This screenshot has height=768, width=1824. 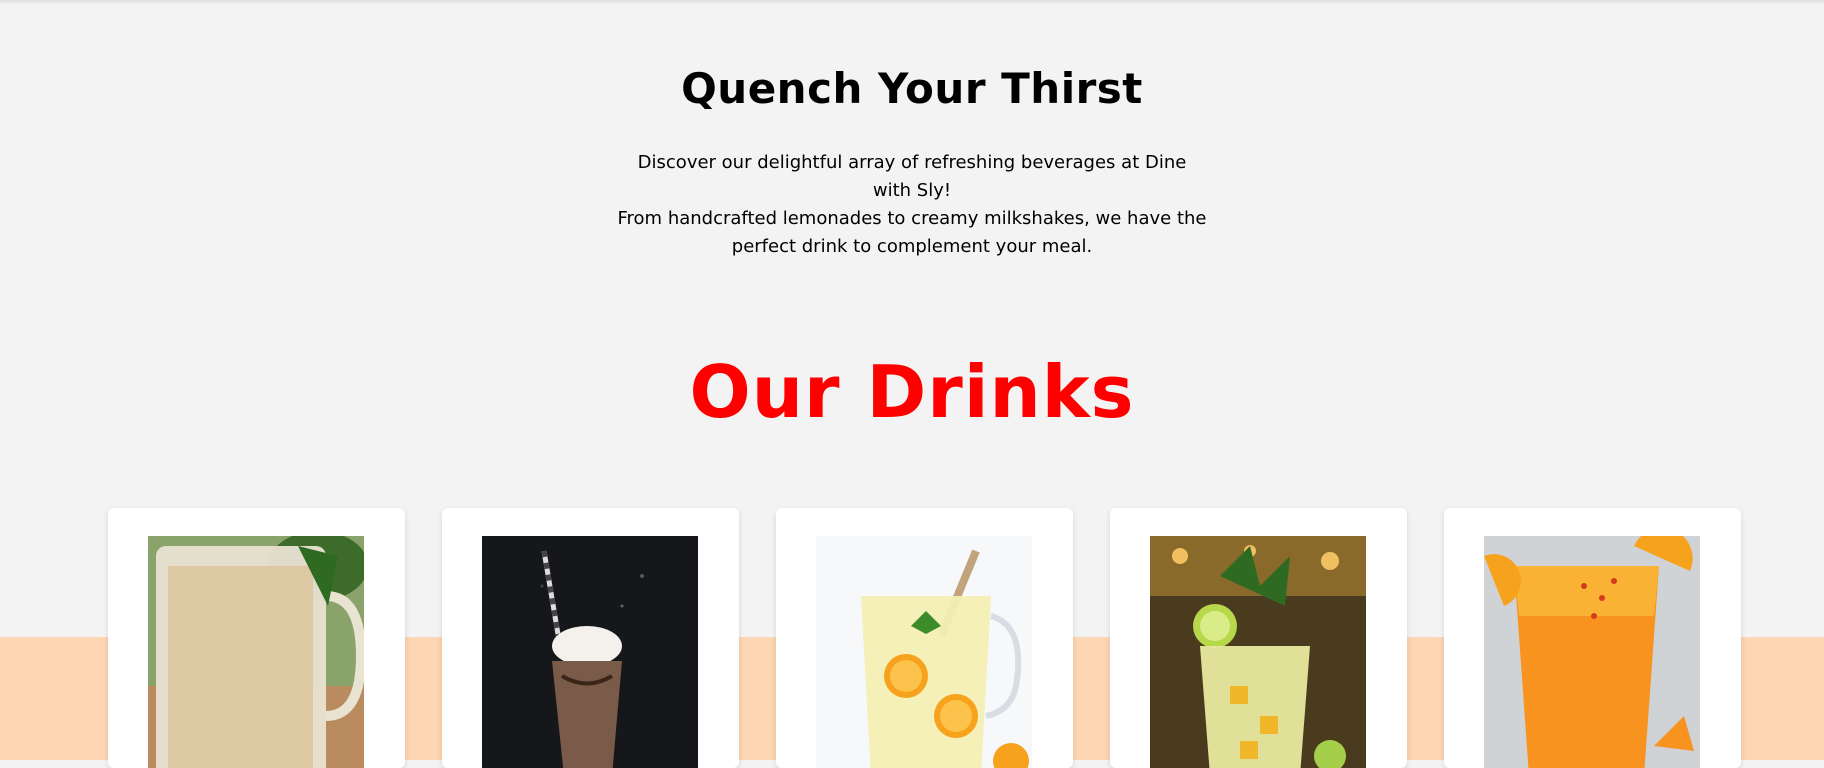 What do you see at coordinates (912, 2) in the screenshot?
I see `header-shadow` at bounding box center [912, 2].